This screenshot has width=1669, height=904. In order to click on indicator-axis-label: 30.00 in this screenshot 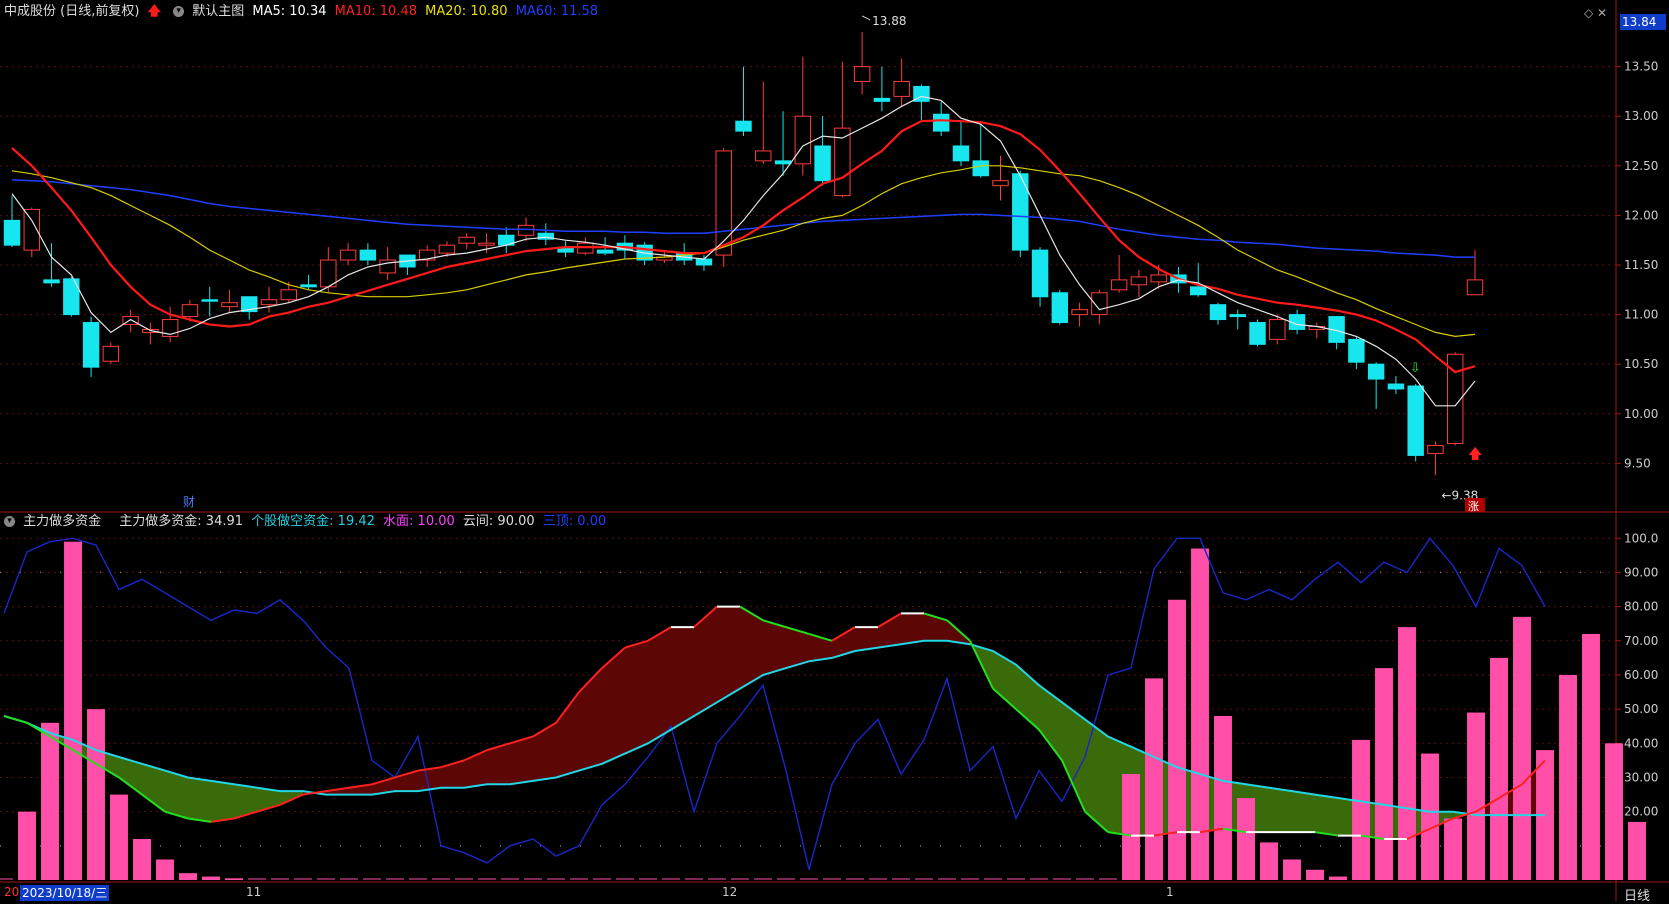, I will do `click(1641, 777)`.